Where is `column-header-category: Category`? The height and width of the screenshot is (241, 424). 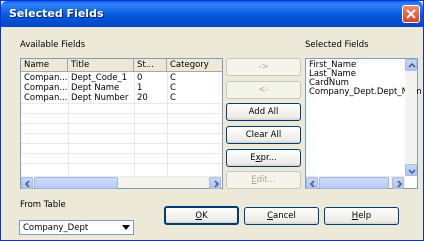
column-header-category: Category is located at coordinates (194, 65).